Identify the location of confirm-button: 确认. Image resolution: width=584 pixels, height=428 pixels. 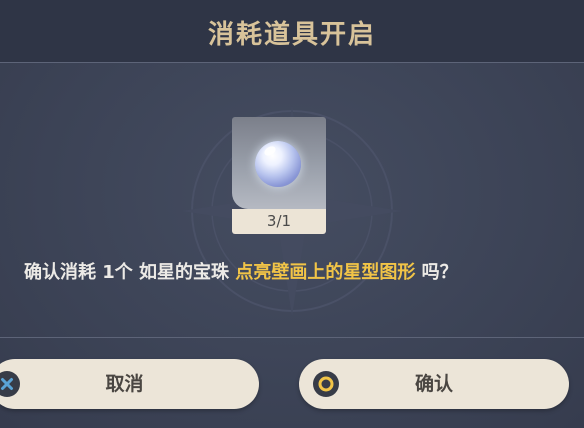
(434, 384).